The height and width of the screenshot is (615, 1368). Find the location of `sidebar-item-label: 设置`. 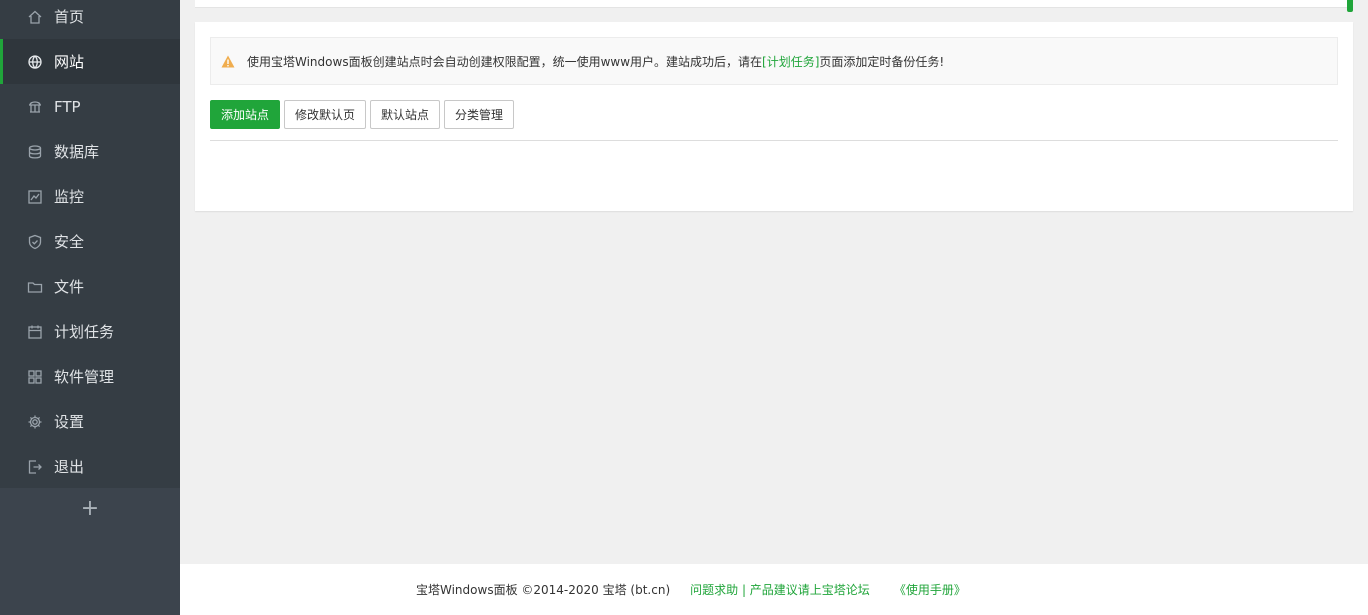

sidebar-item-label: 设置 is located at coordinates (69, 422).